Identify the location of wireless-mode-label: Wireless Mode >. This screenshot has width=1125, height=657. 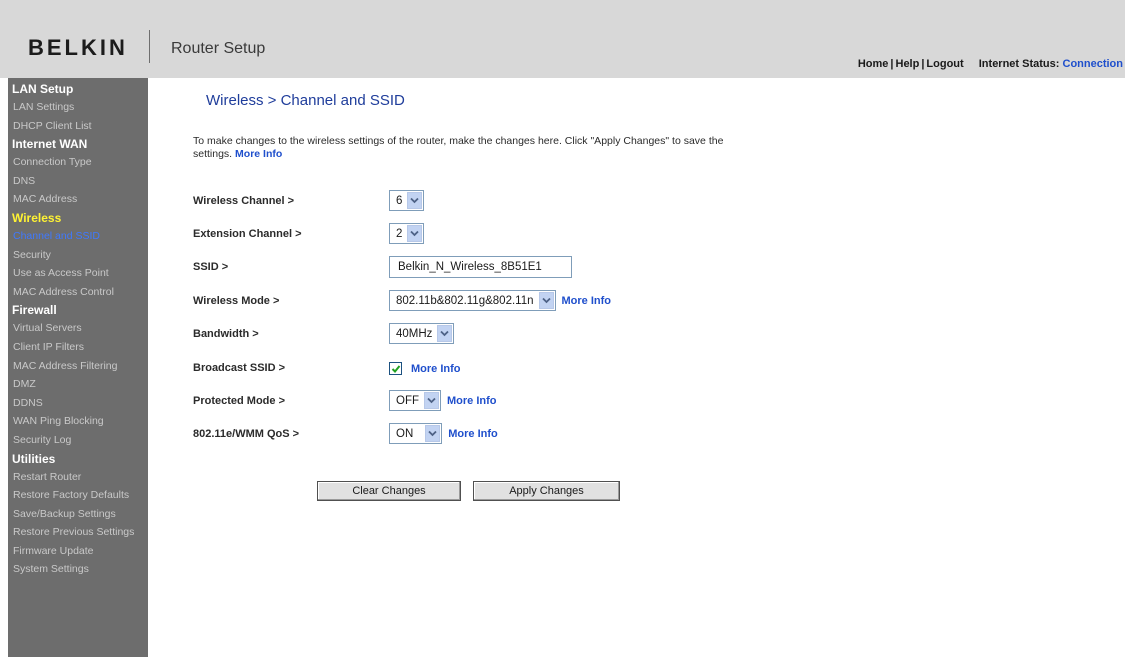
(236, 301).